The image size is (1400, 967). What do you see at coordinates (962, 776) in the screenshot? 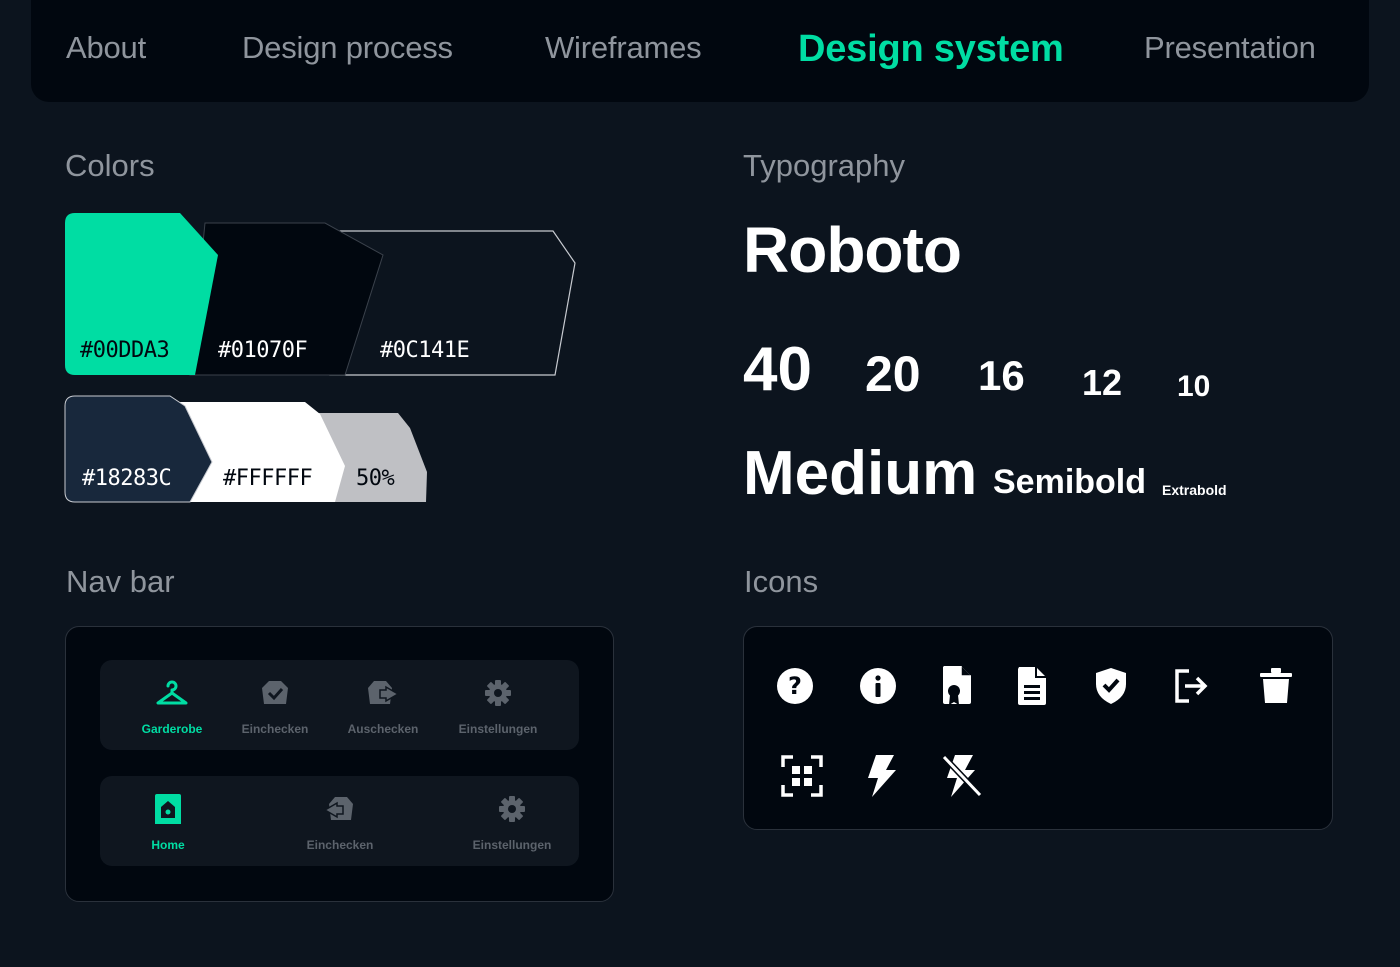
I see `flash-off-icon` at bounding box center [962, 776].